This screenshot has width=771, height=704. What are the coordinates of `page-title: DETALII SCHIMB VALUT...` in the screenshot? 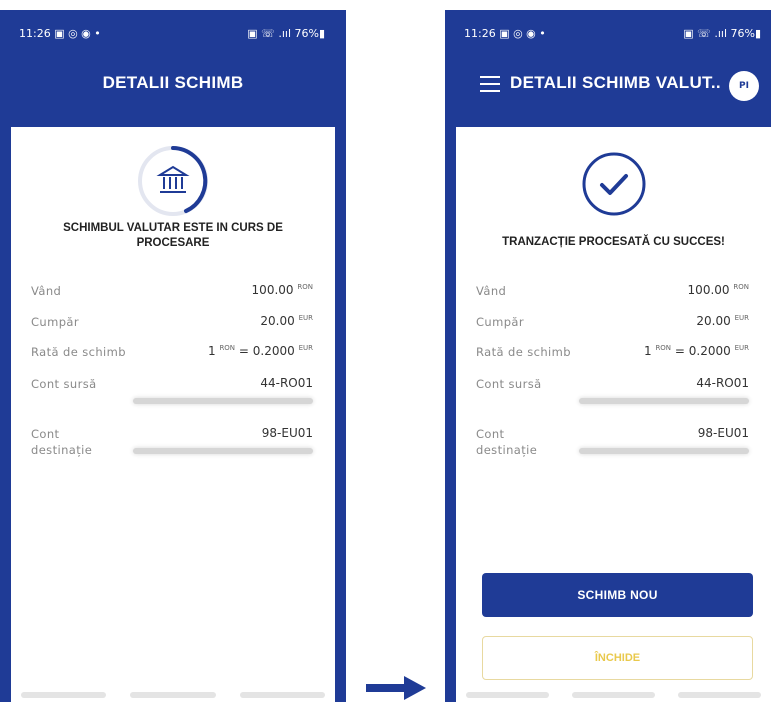 It's located at (615, 82).